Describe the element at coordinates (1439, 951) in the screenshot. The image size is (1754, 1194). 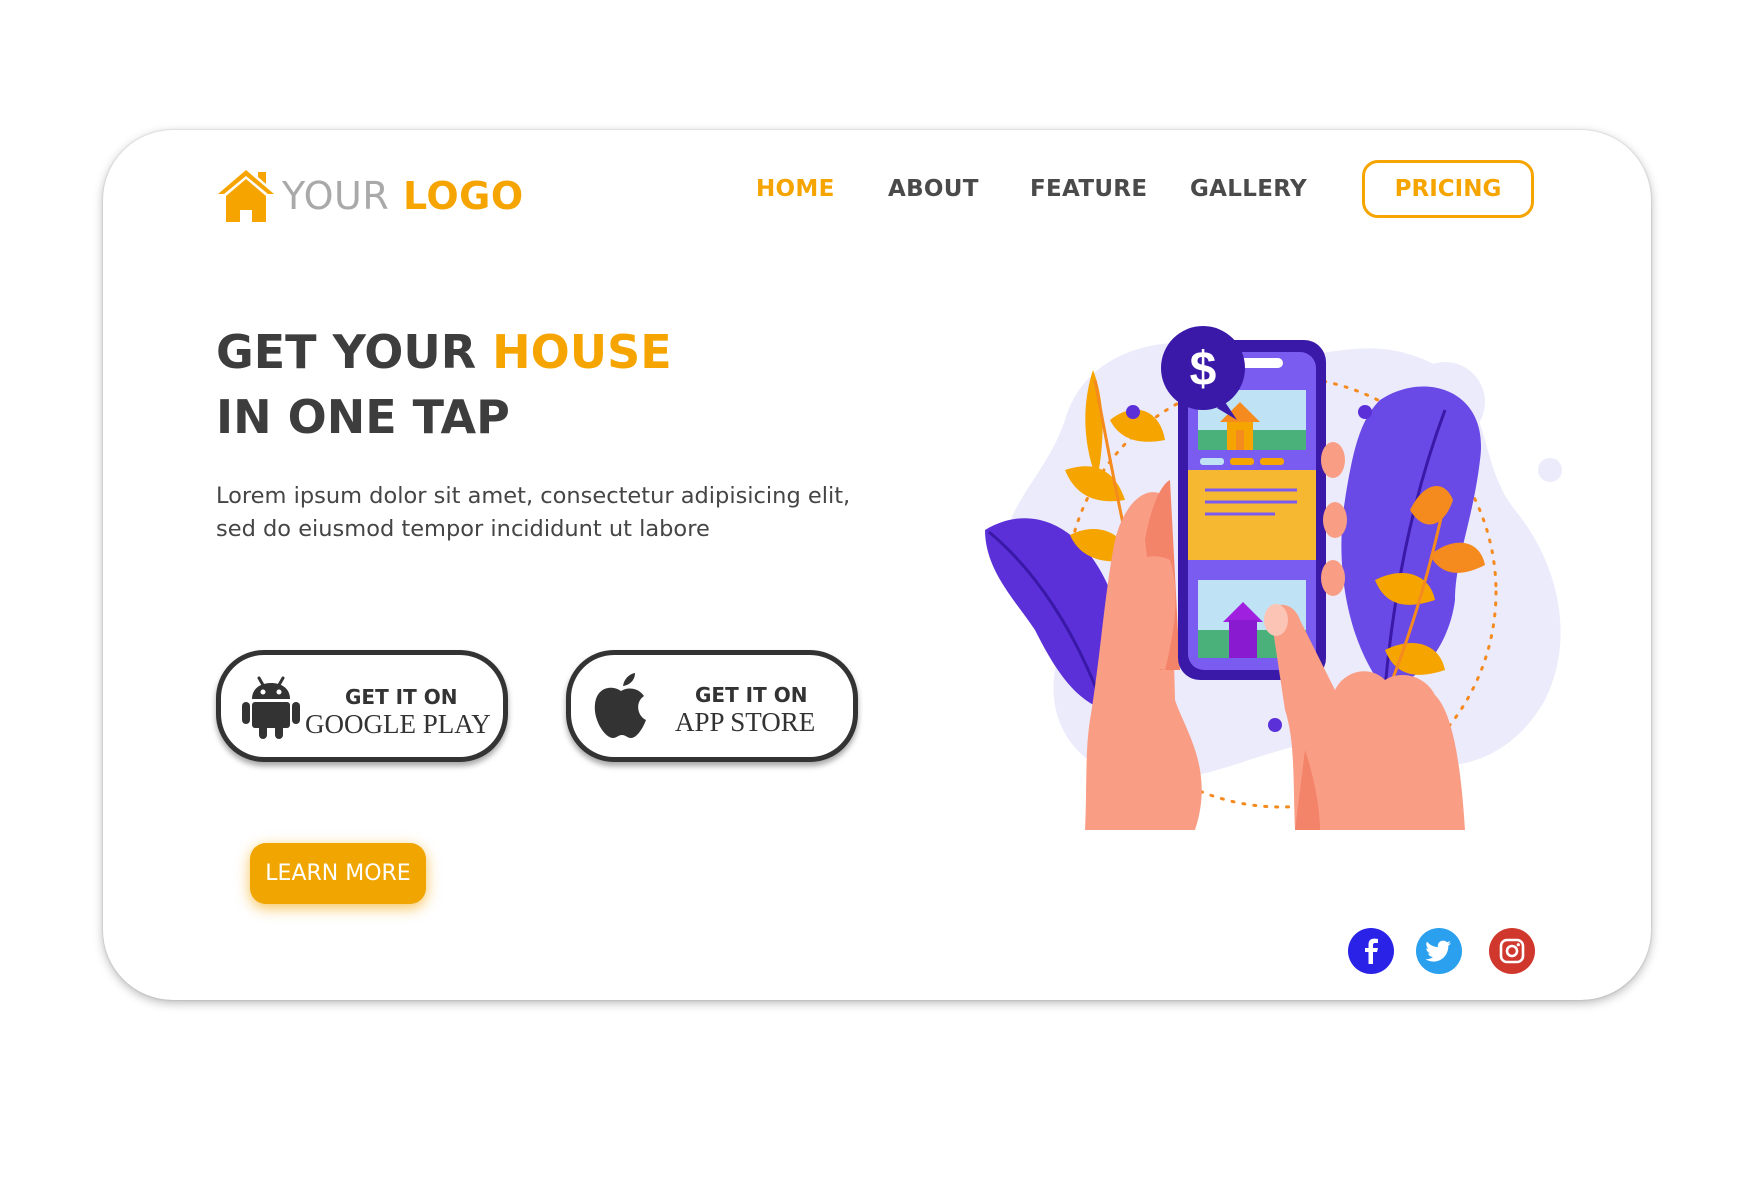
I see `twitter-icon` at that location.